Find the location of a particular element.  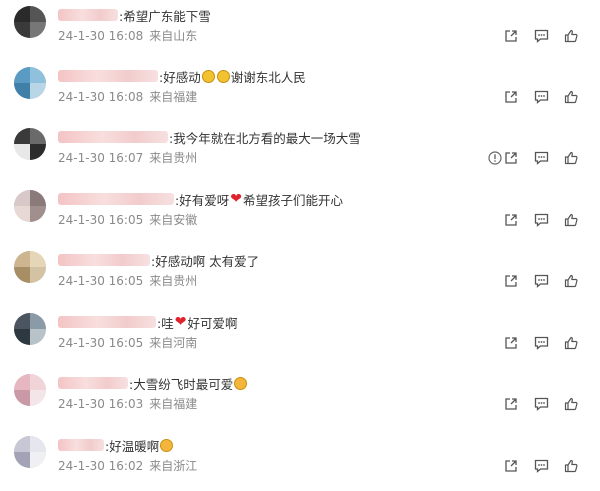

cry-emoji-icon is located at coordinates (223, 76).